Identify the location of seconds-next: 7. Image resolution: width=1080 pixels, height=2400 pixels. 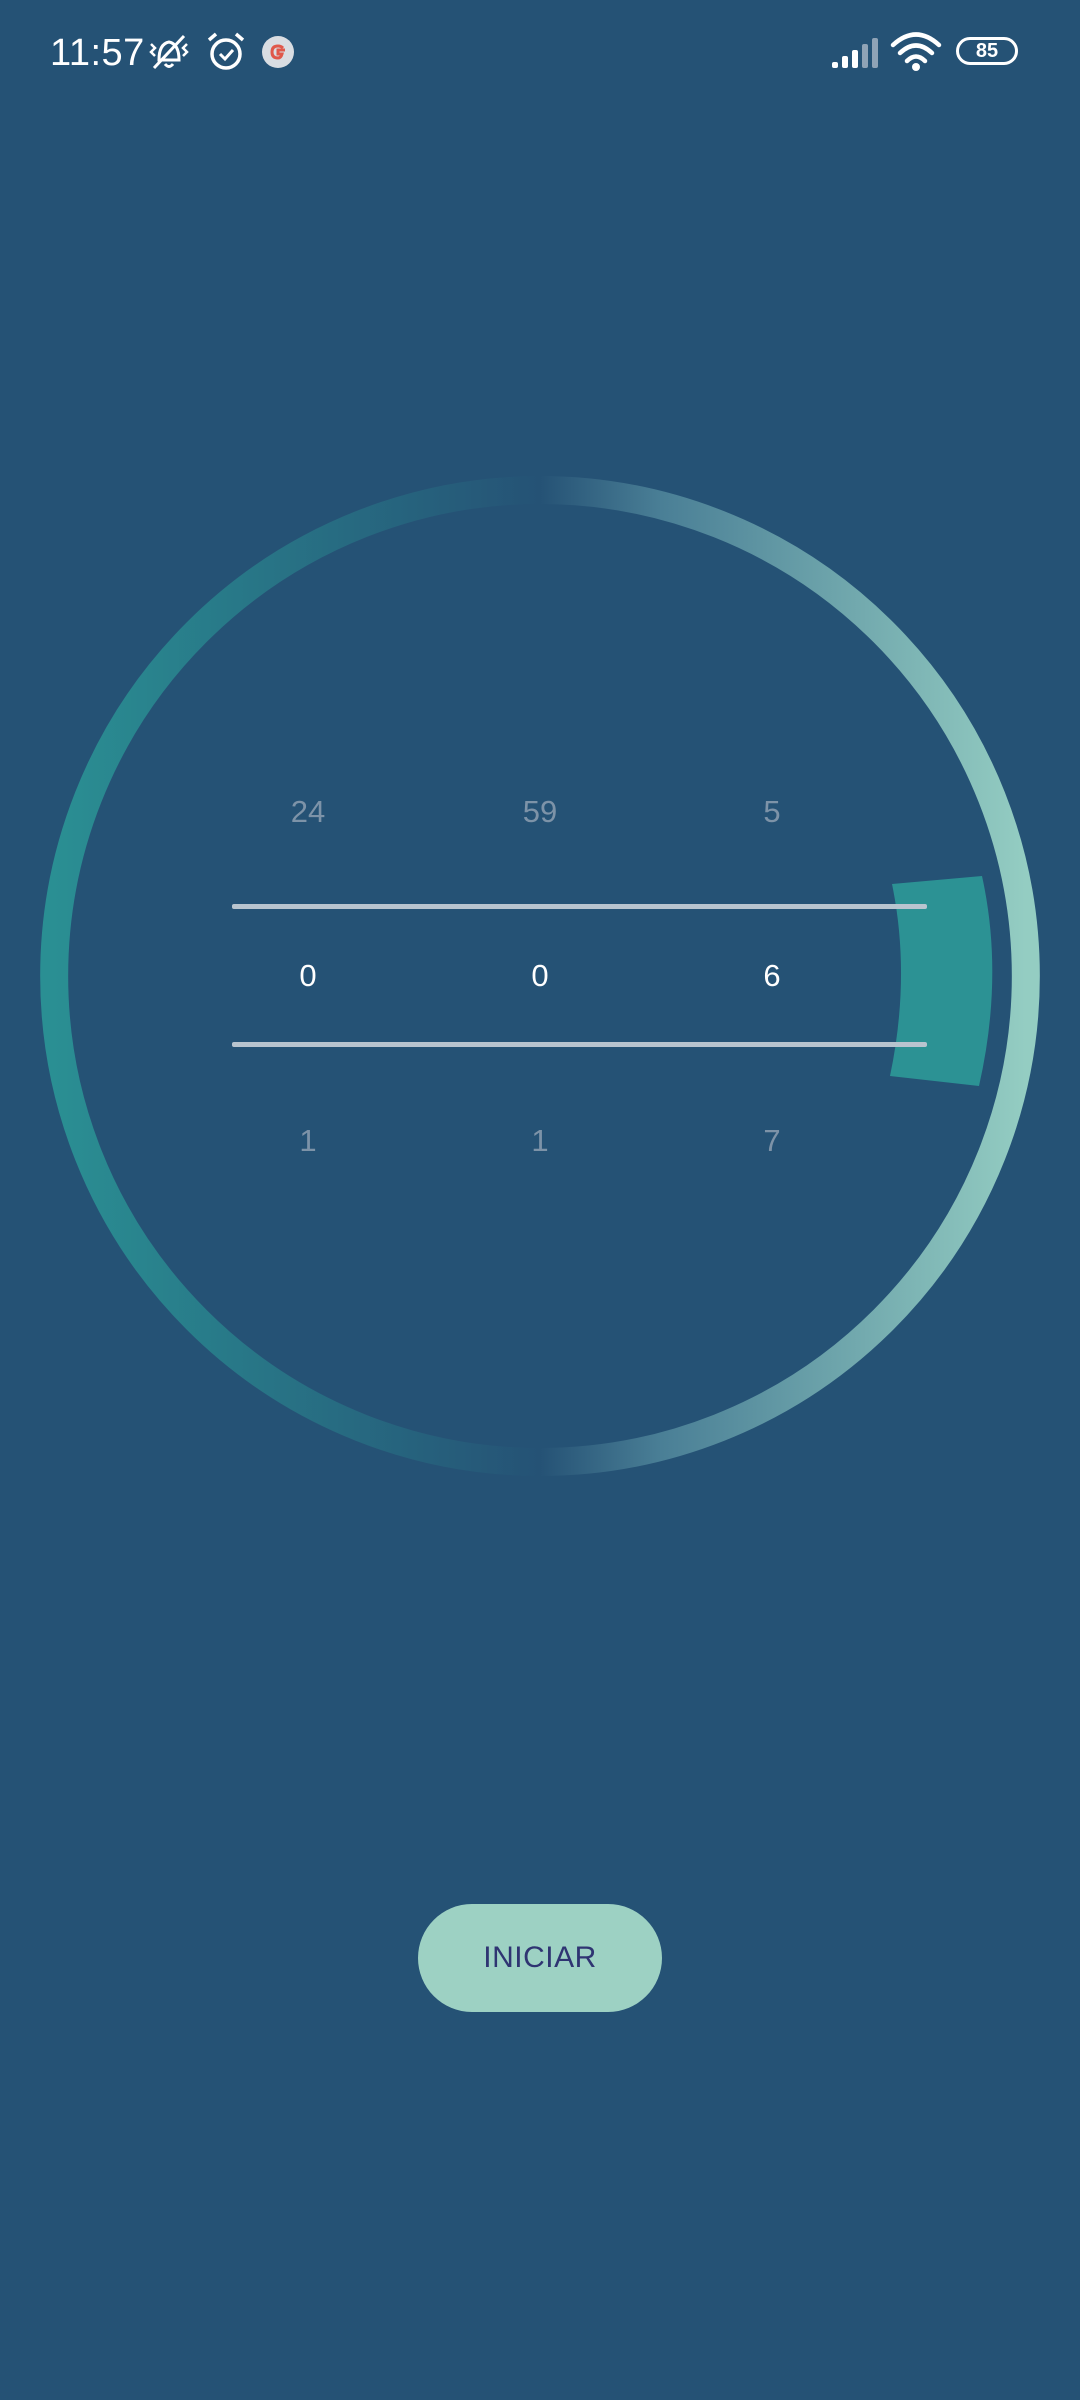
(772, 1140).